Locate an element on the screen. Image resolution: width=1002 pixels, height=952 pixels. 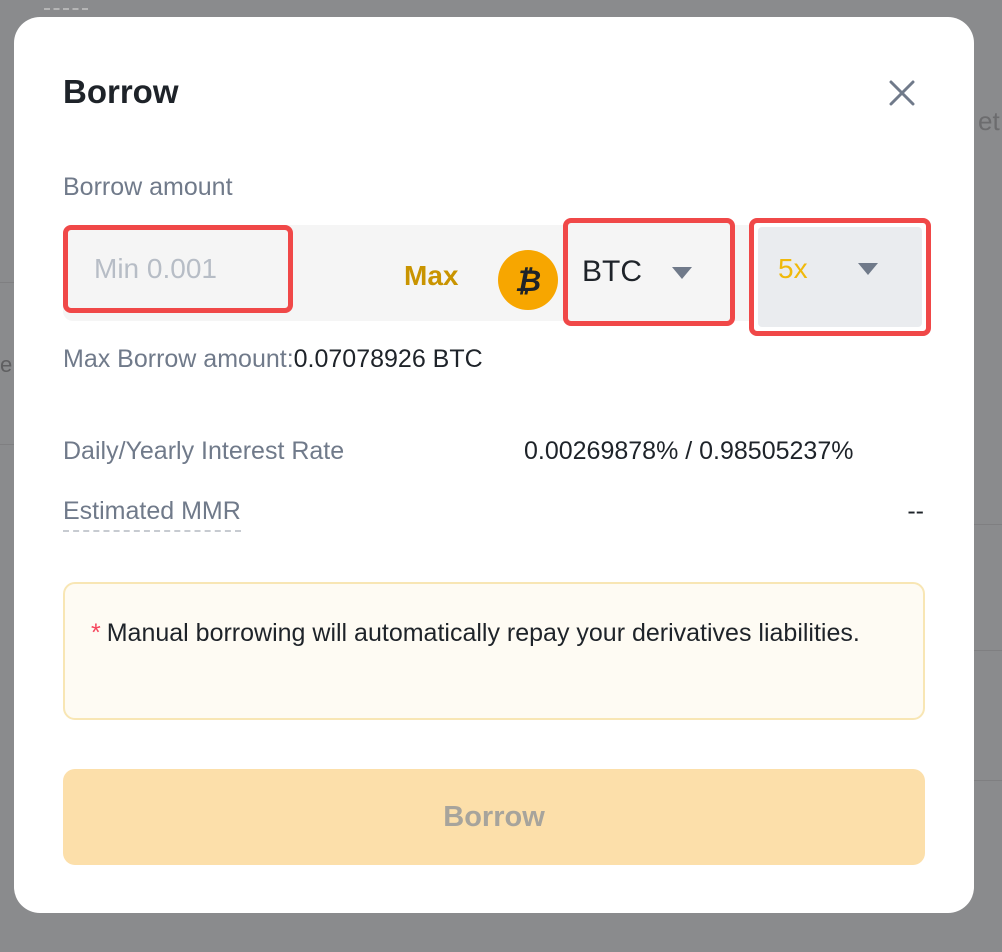
borrow-submit-button: Borrow is located at coordinates (494, 817).